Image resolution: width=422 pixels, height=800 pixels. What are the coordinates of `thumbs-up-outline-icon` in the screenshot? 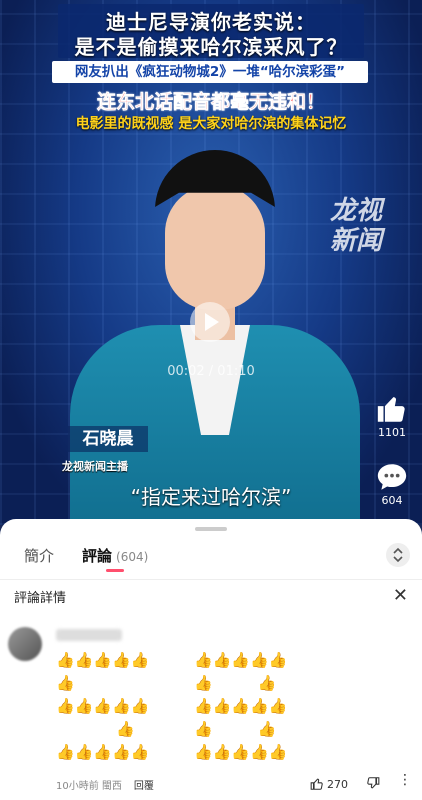 It's located at (316, 784).